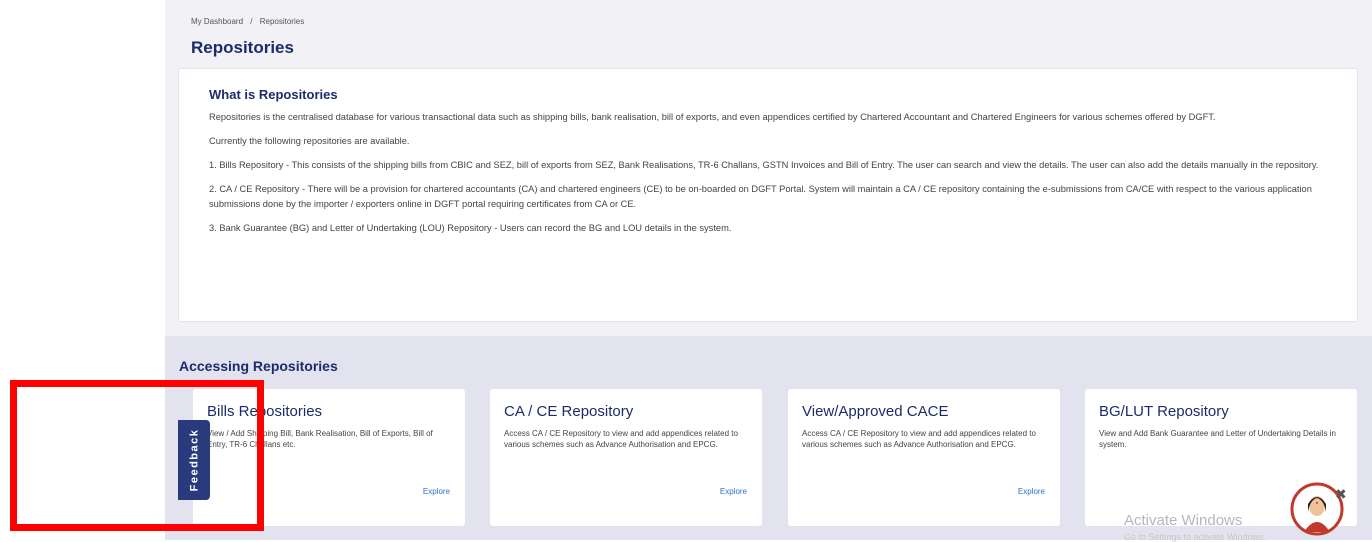 This screenshot has width=1372, height=542. Describe the element at coordinates (247, 21) in the screenshot. I see `breadcrumb: My Dashboard / Repositories` at that location.